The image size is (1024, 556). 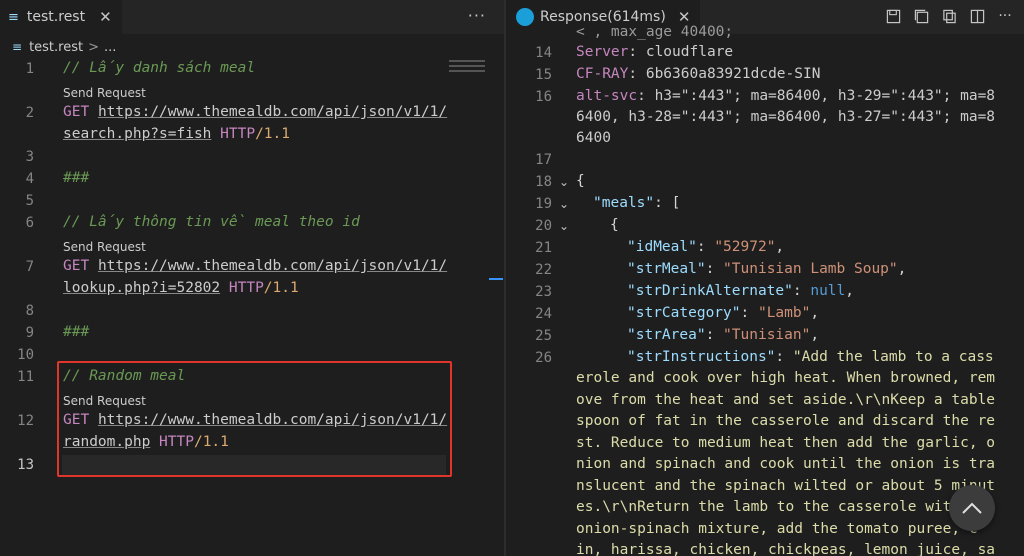 What do you see at coordinates (710, 291) in the screenshot?
I see `json-key: "strDrinkAlternate"` at bounding box center [710, 291].